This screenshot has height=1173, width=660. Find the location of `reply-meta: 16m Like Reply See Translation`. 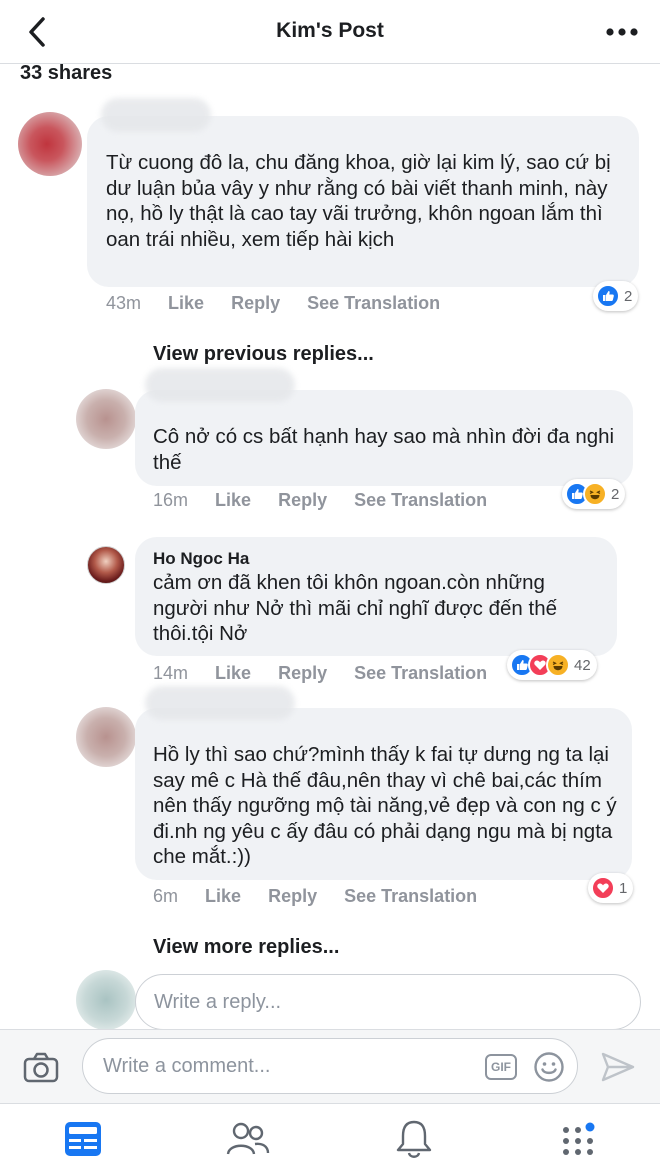

reply-meta: 16m Like Reply See Translation is located at coordinates (331, 500).